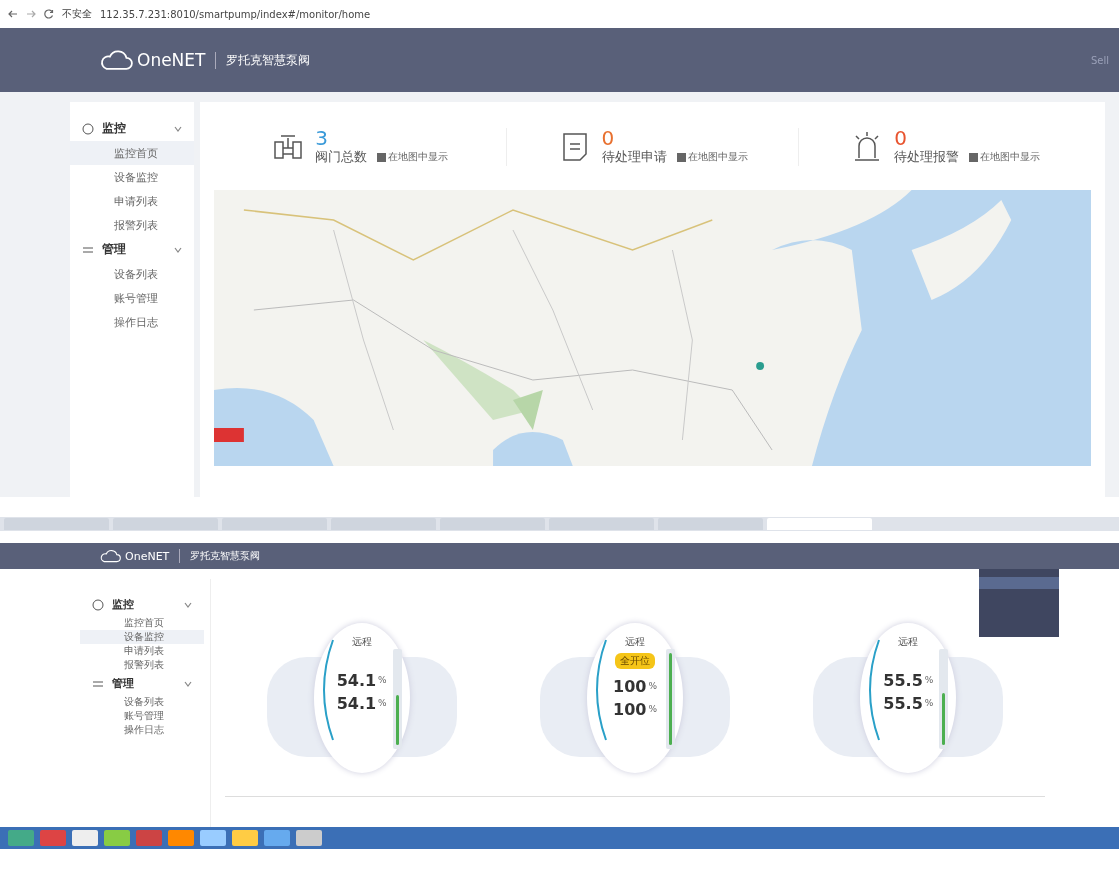 Image resolution: width=1119 pixels, height=873 pixels. What do you see at coordinates (77, 14) in the screenshot?
I see `security-label: 不安全` at bounding box center [77, 14].